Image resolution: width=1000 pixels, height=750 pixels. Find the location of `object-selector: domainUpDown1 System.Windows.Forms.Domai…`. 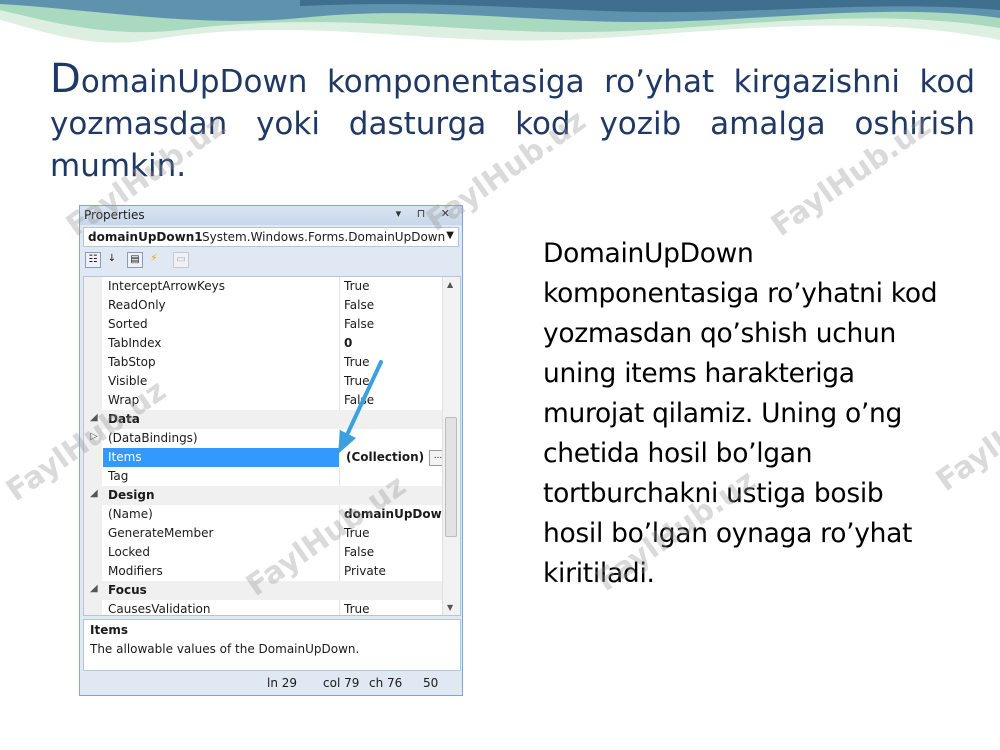

object-selector: domainUpDown1 System.Windows.Forms.Domai… is located at coordinates (271, 237).